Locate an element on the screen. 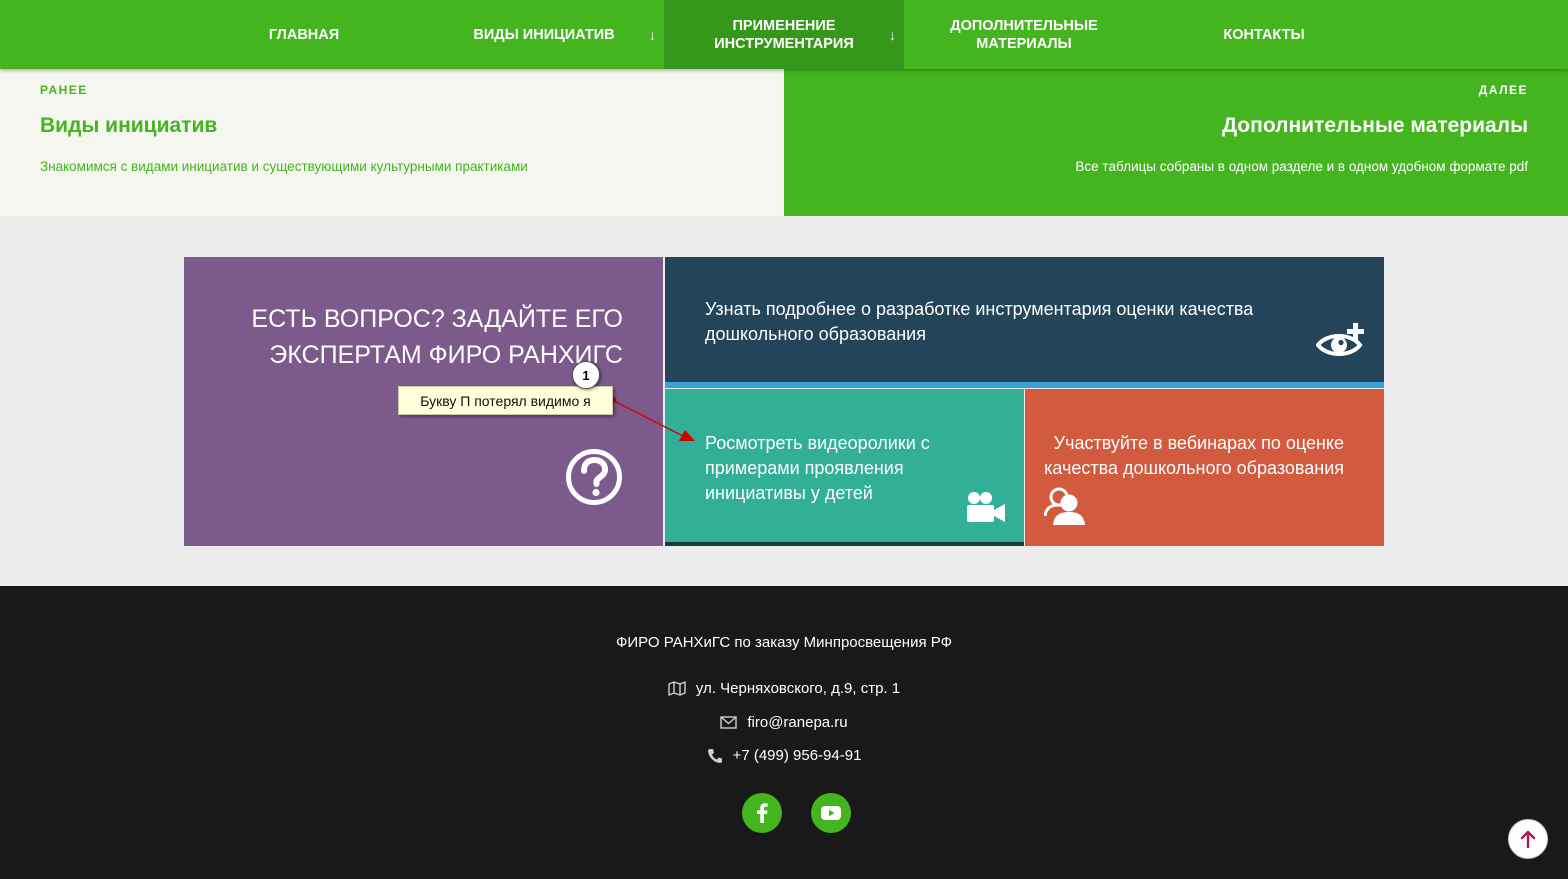  annotation-note: Букву П потерял видимо я is located at coordinates (505, 400).